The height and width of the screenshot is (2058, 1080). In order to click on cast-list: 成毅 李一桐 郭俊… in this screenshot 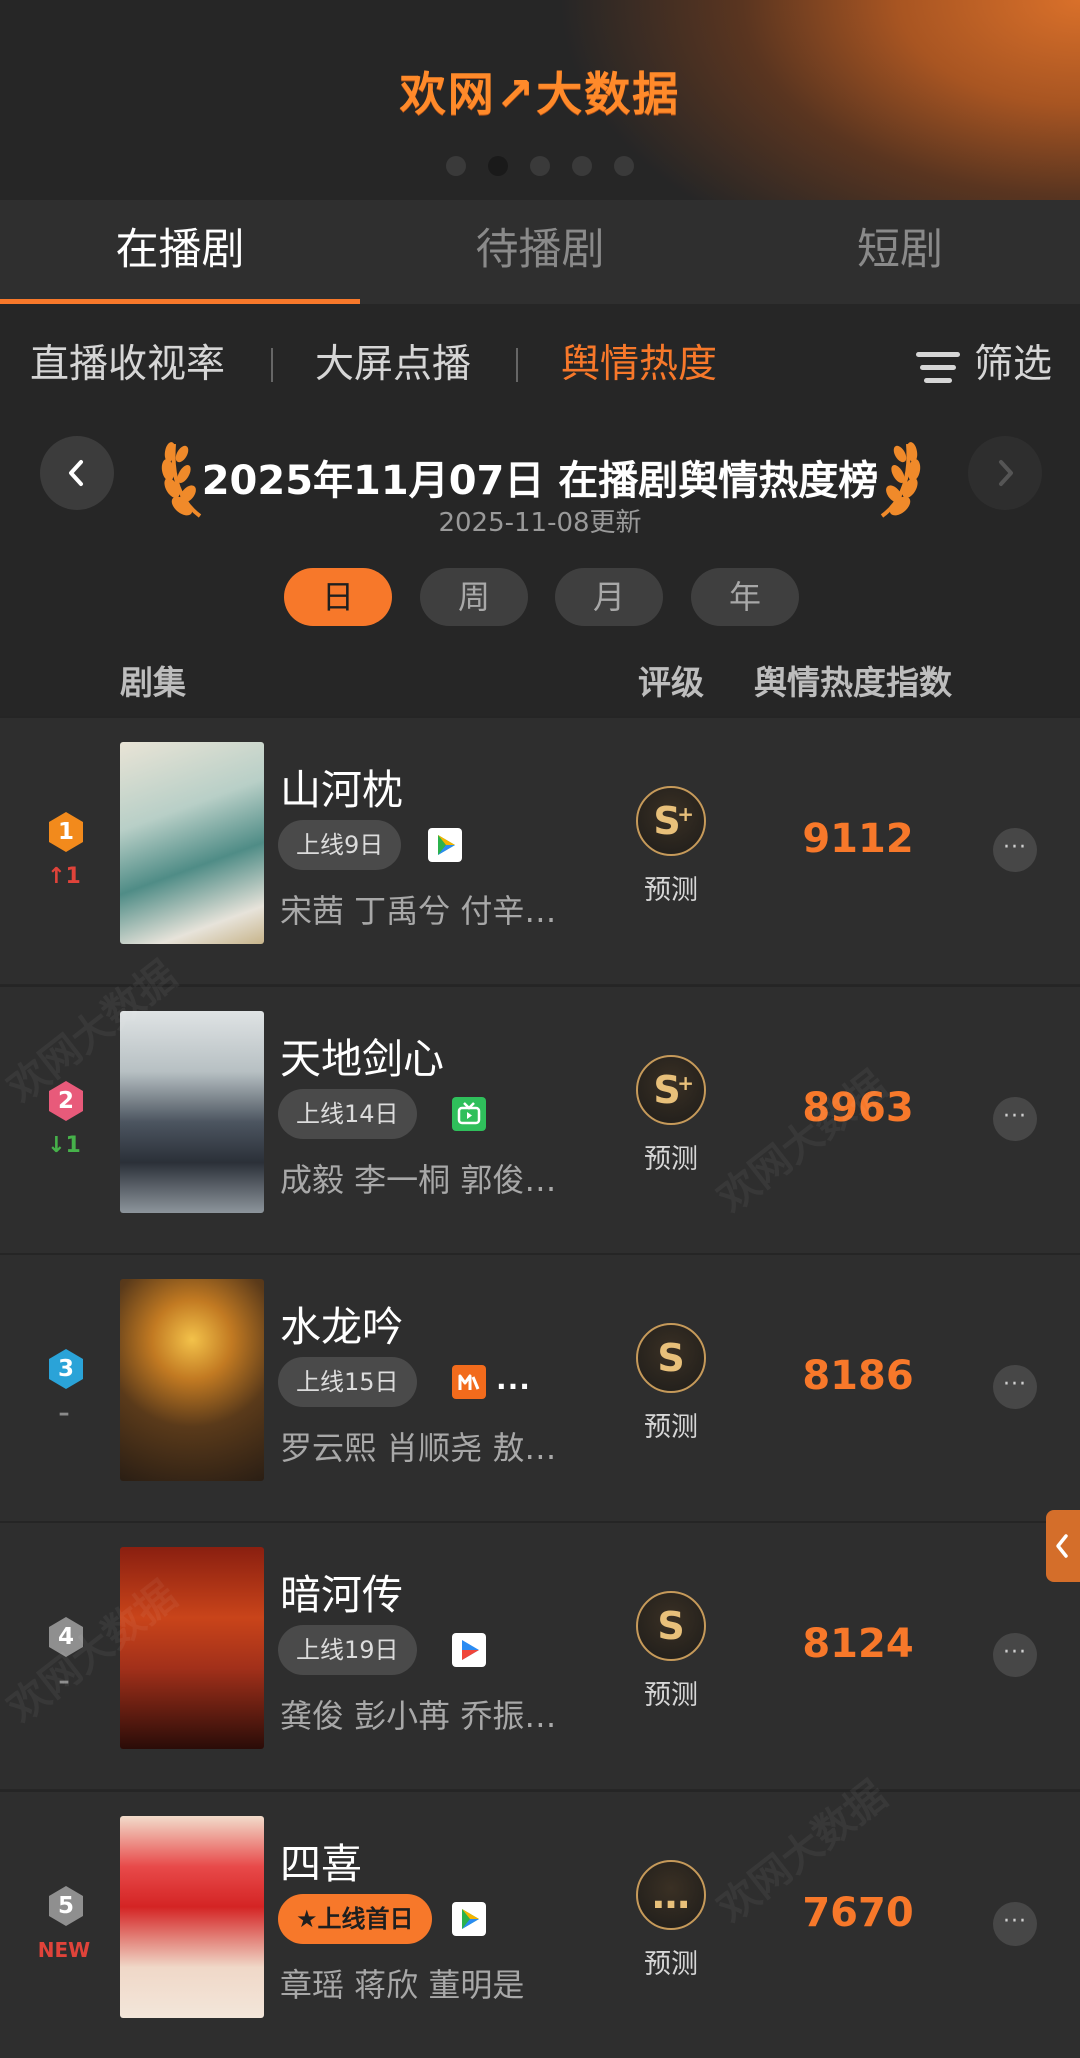, I will do `click(418, 1180)`.